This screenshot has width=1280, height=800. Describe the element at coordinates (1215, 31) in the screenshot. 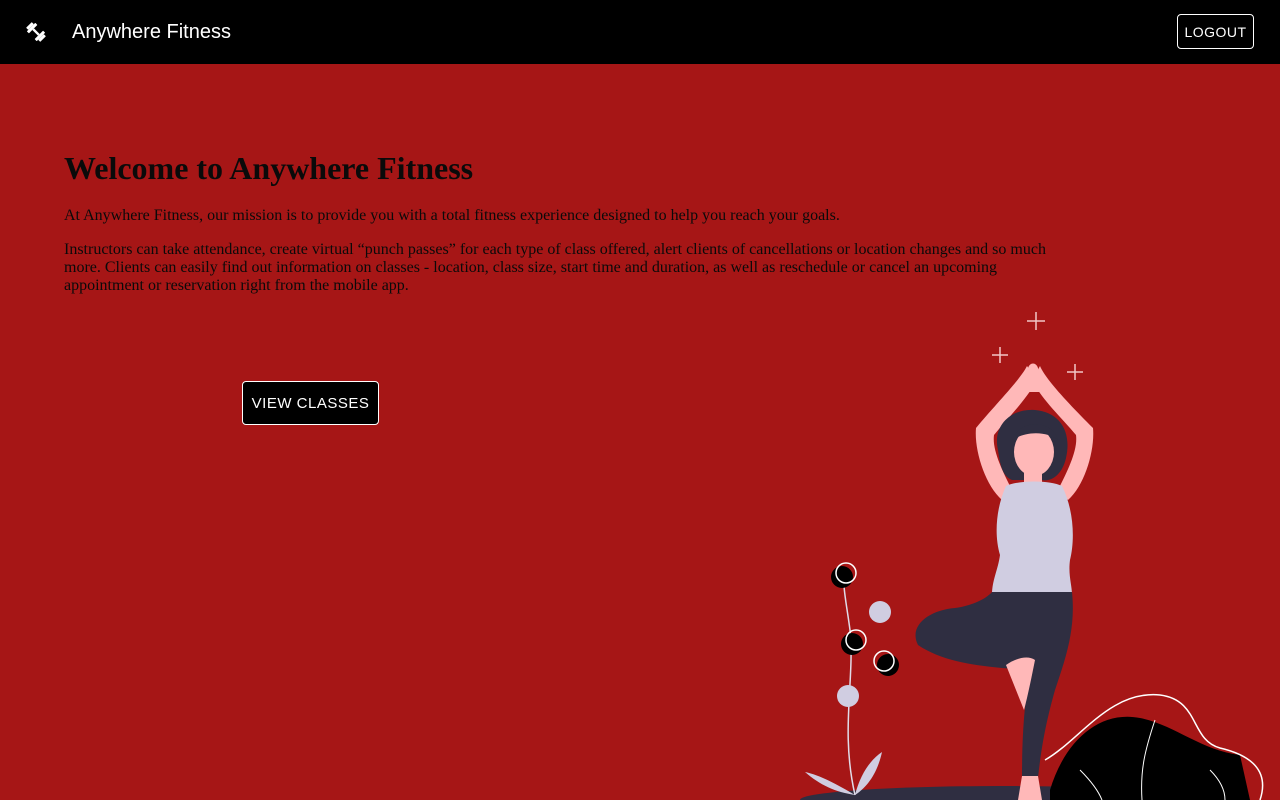

I see `logout-button: LOGOUT` at that location.